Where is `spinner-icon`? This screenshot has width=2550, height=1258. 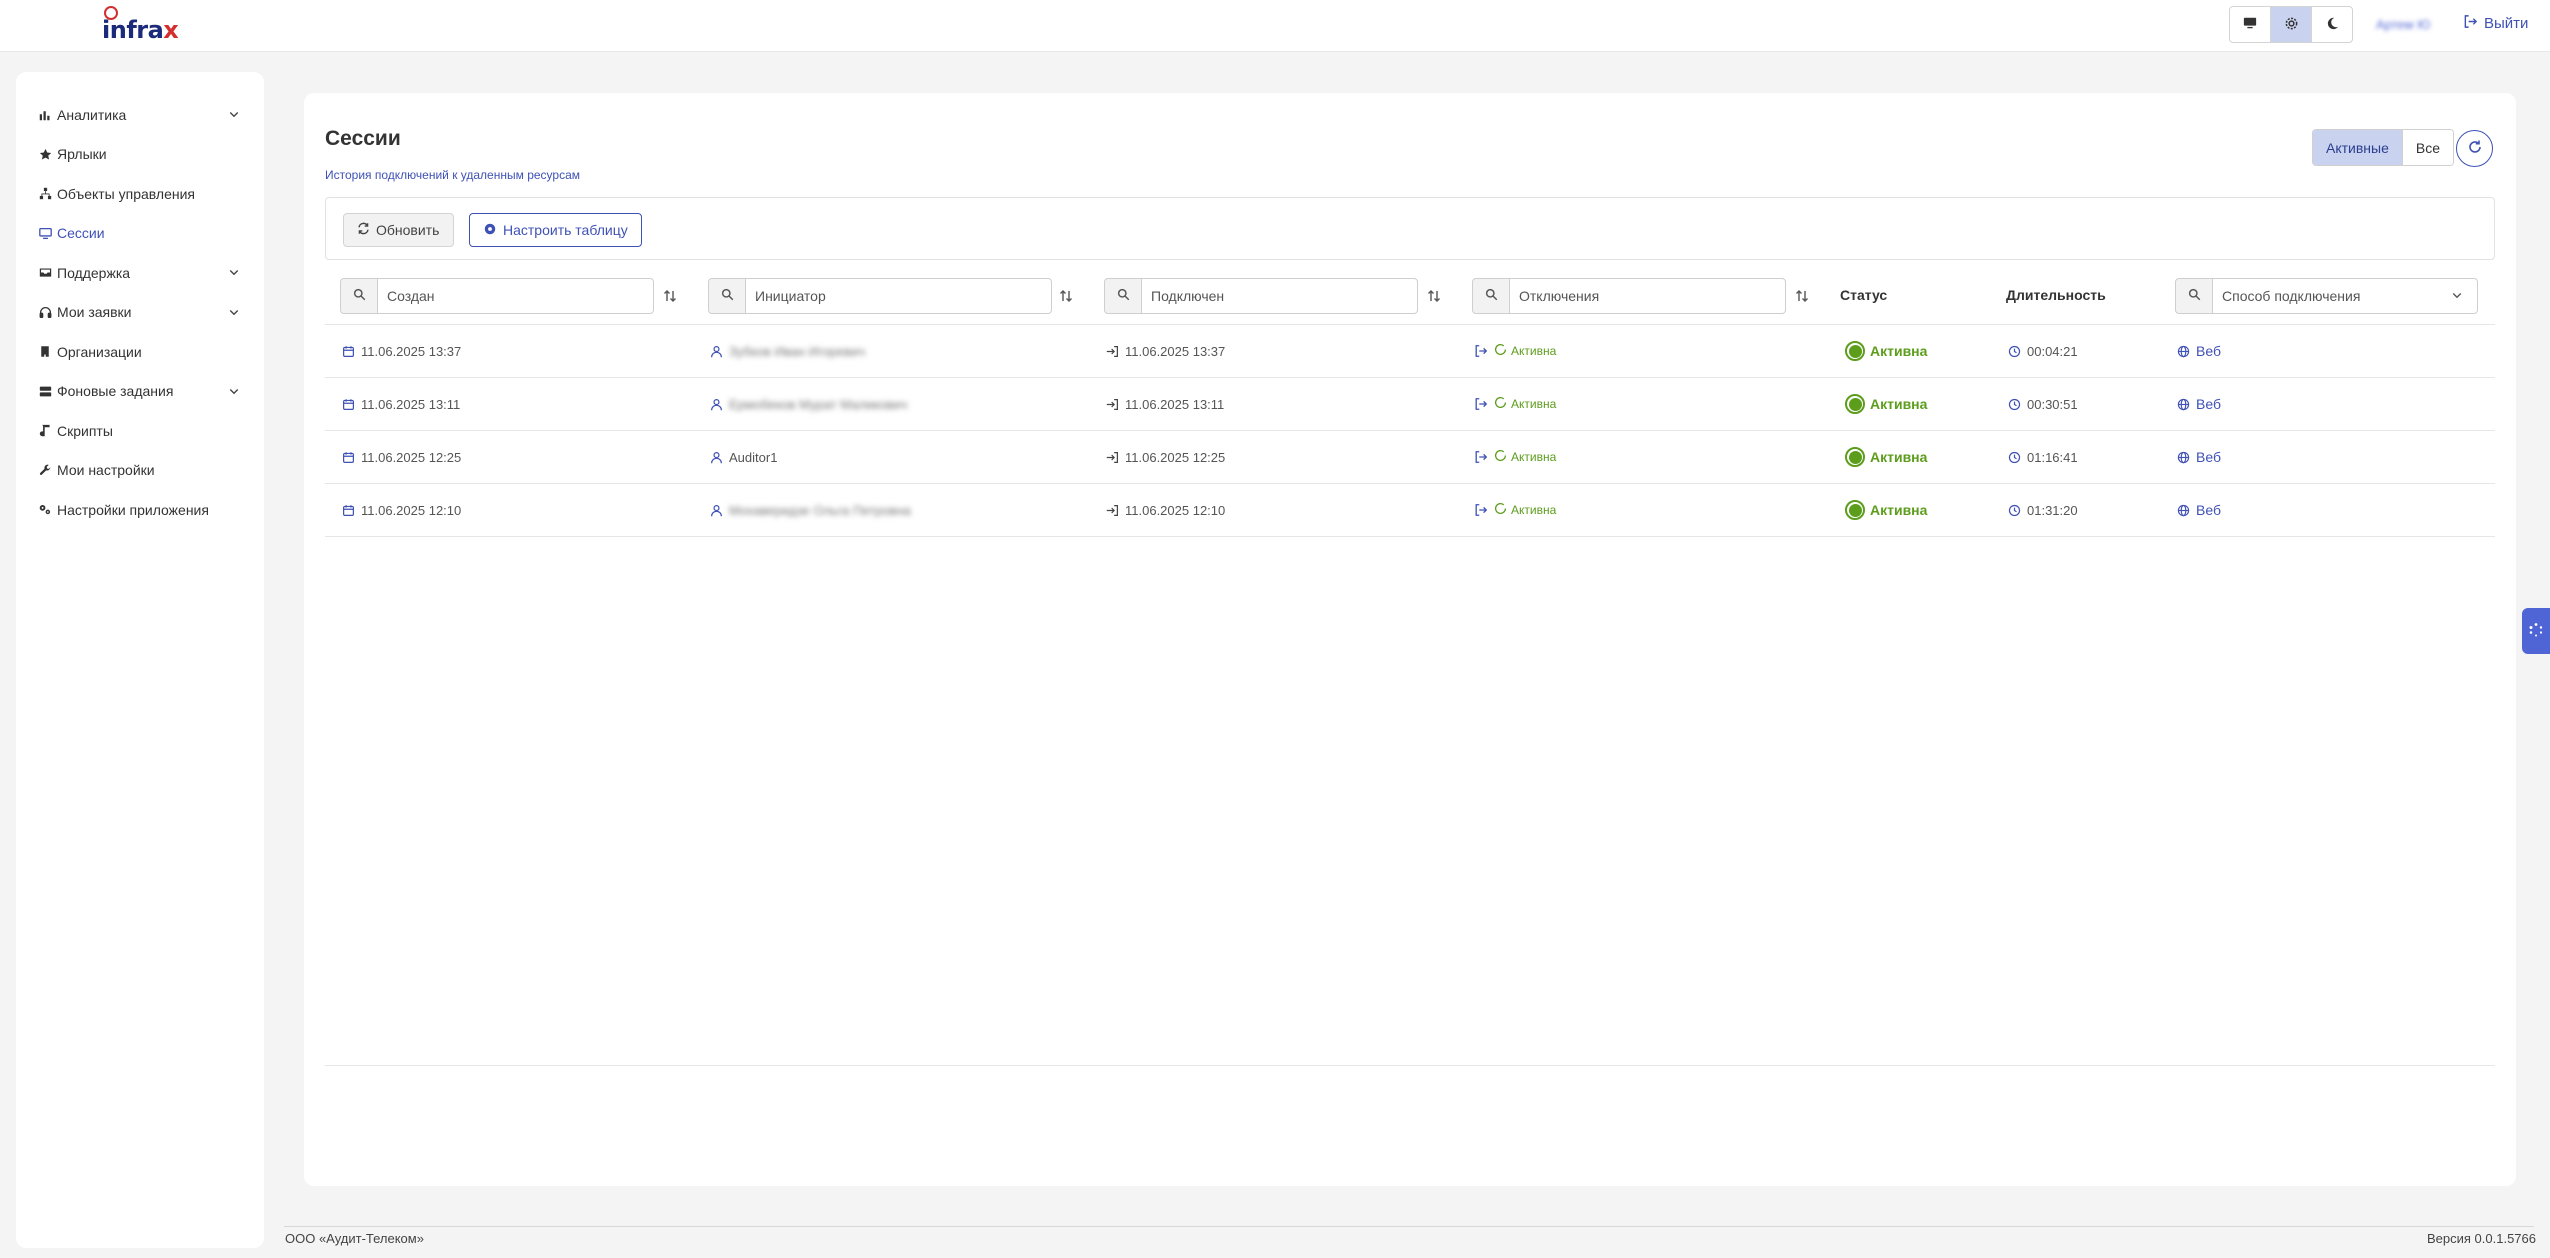
spinner-icon is located at coordinates (1500, 351).